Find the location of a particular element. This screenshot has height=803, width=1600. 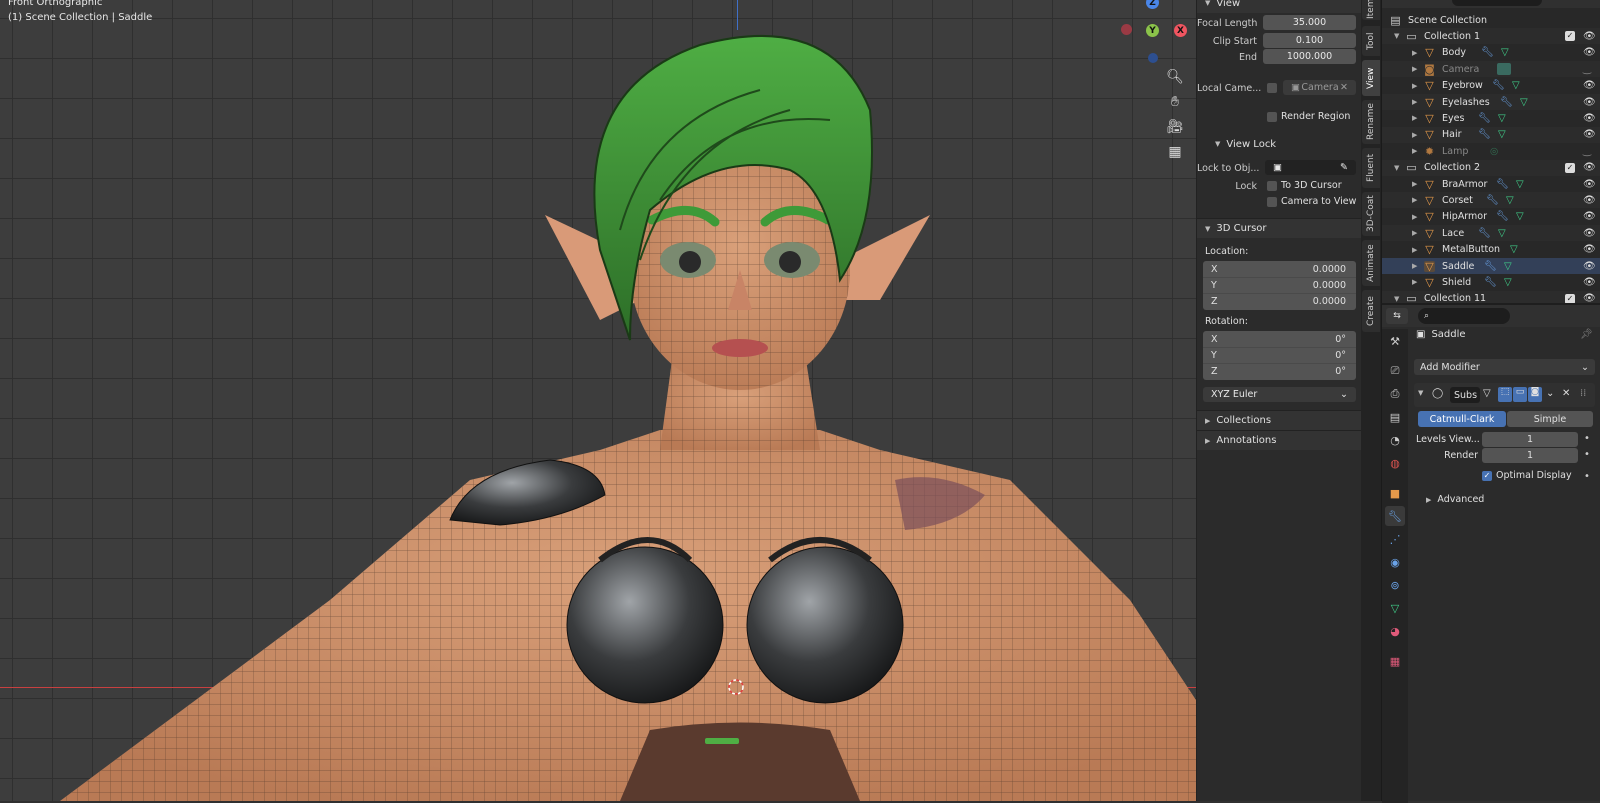

clear-icon: ✕ is located at coordinates (1344, 87).